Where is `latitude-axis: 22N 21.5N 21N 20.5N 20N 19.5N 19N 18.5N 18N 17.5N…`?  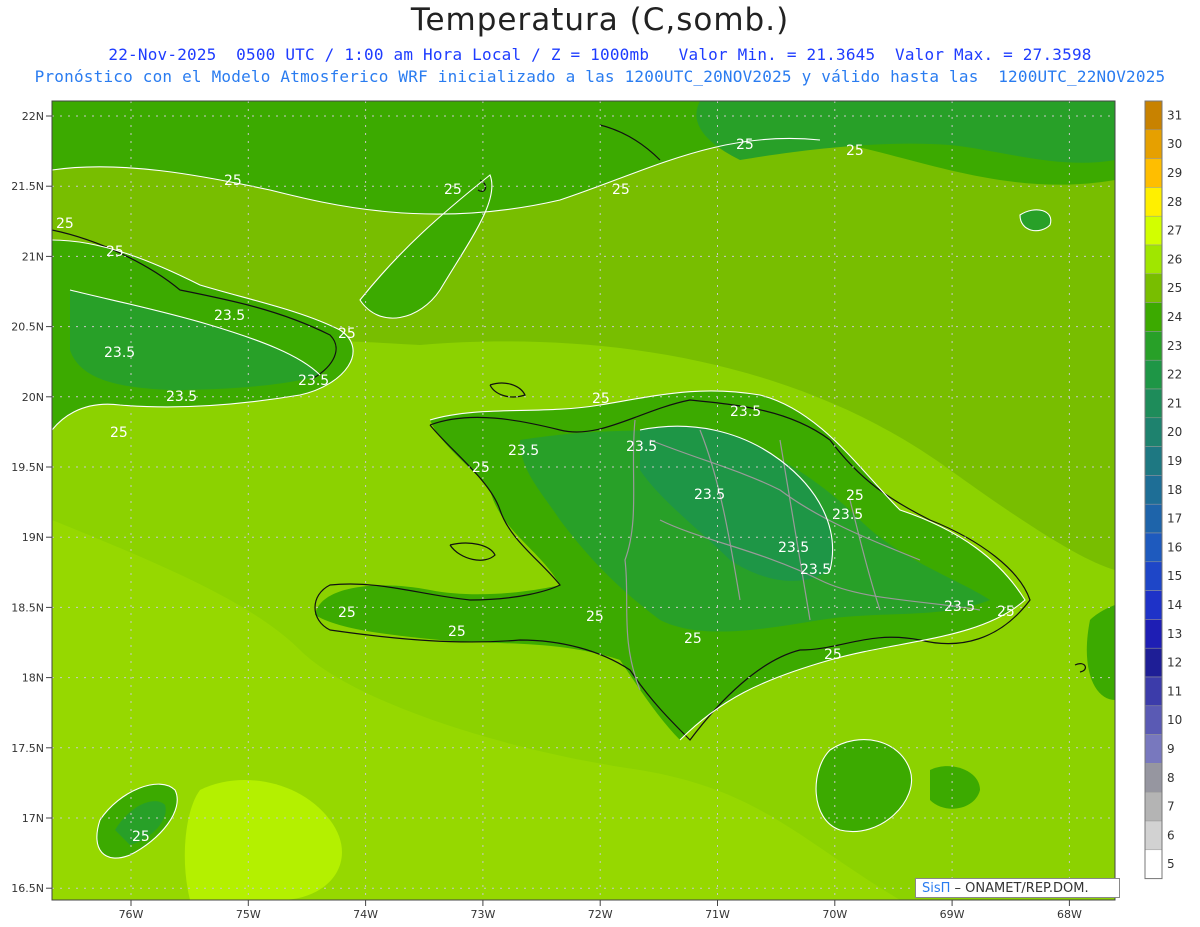
latitude-axis: 22N 21.5N 21N 20.5N 20N 19.5N 19N 18.5N 18N 17.5N… is located at coordinates (31, 502).